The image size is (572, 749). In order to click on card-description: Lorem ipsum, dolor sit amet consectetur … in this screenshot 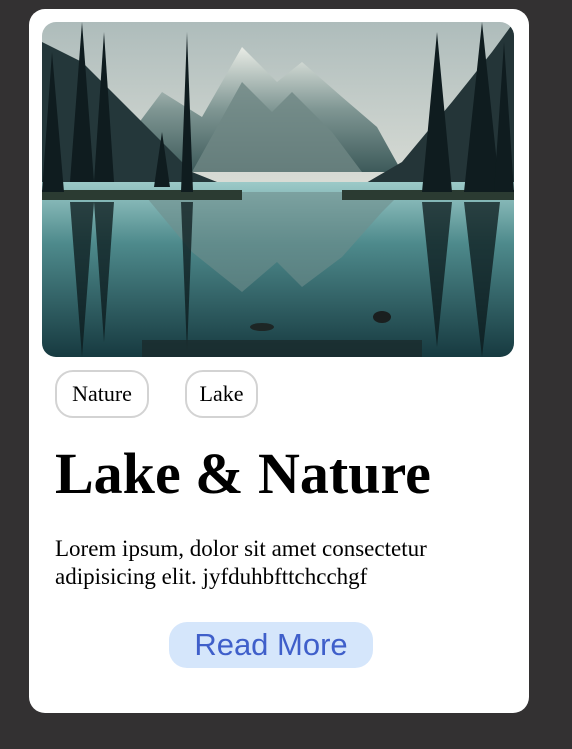, I will do `click(241, 562)`.